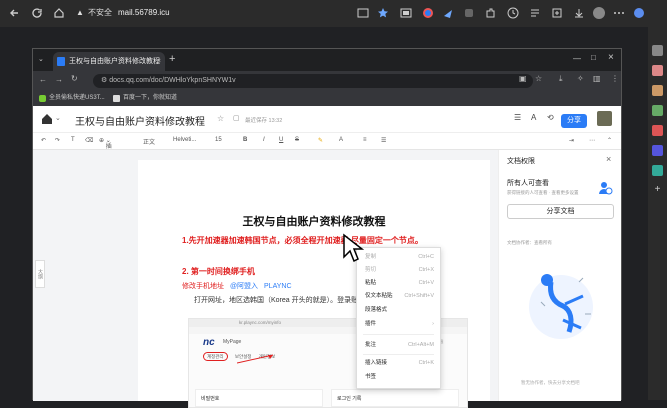  I want to click on star-icon, so click(383, 13).